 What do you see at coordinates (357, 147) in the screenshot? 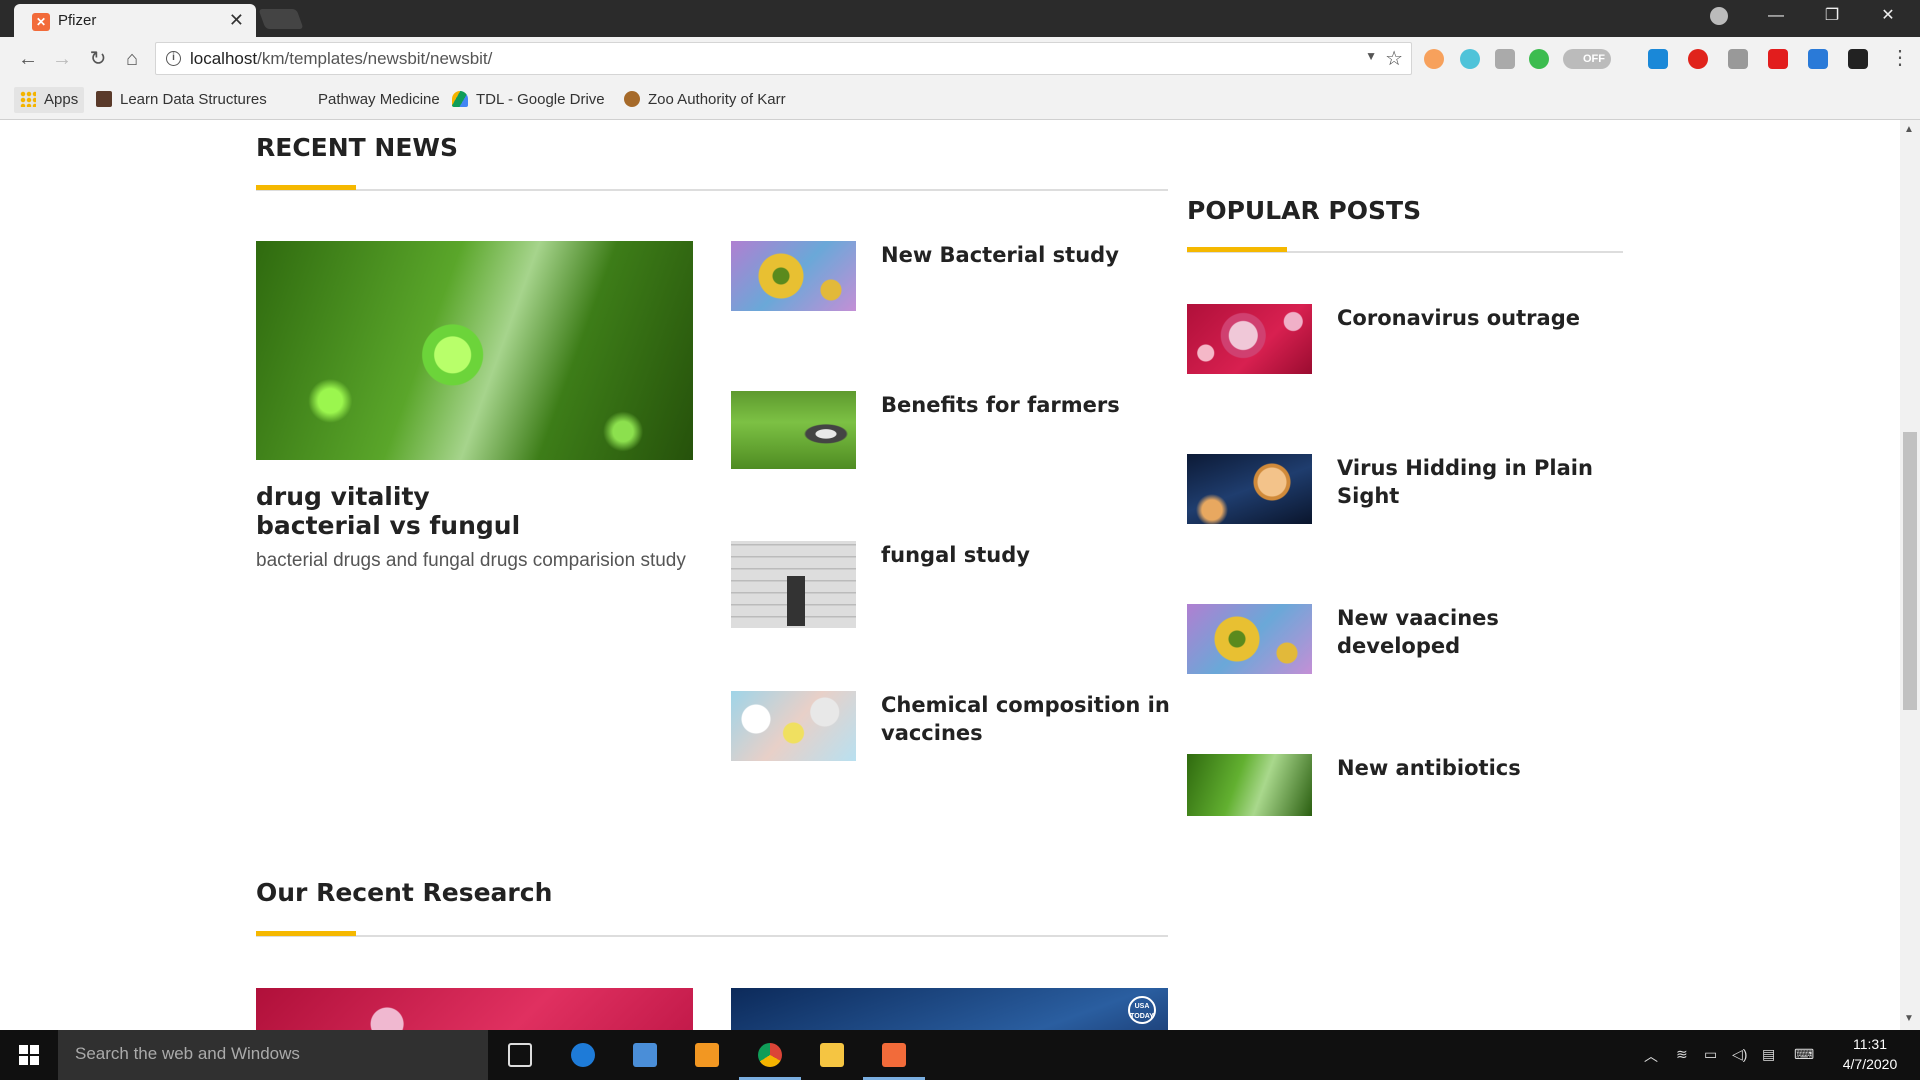
I see `recent-news-heading: RECENT NEWS` at bounding box center [357, 147].